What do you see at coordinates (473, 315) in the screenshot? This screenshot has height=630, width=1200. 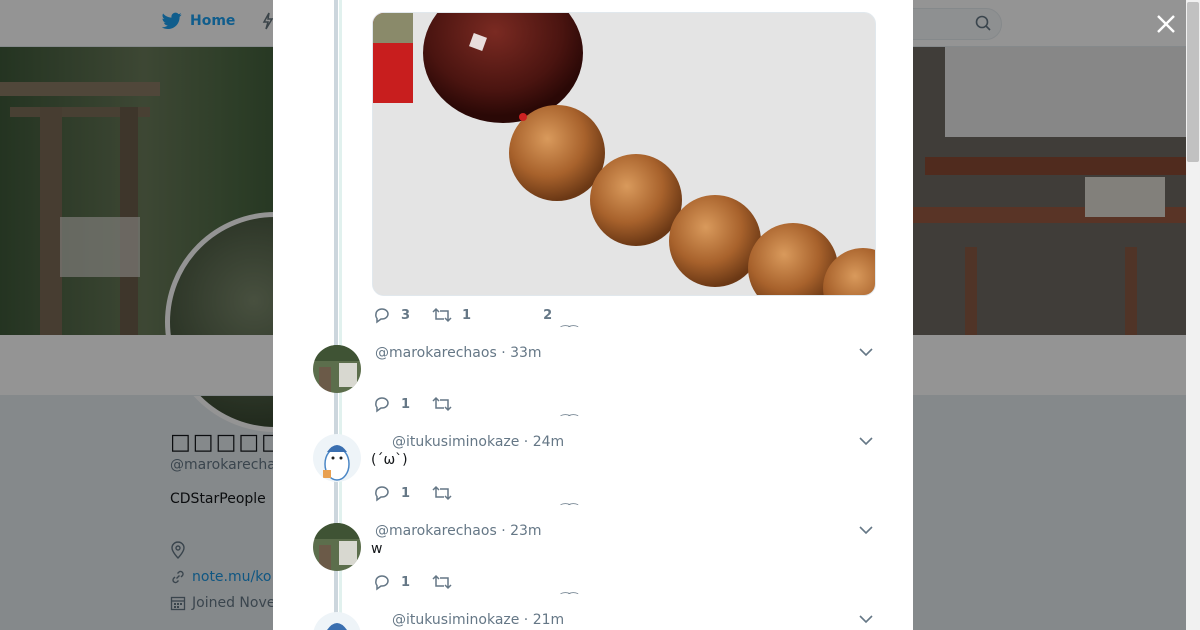 I see `media-tweet-actions: 3 1 2` at bounding box center [473, 315].